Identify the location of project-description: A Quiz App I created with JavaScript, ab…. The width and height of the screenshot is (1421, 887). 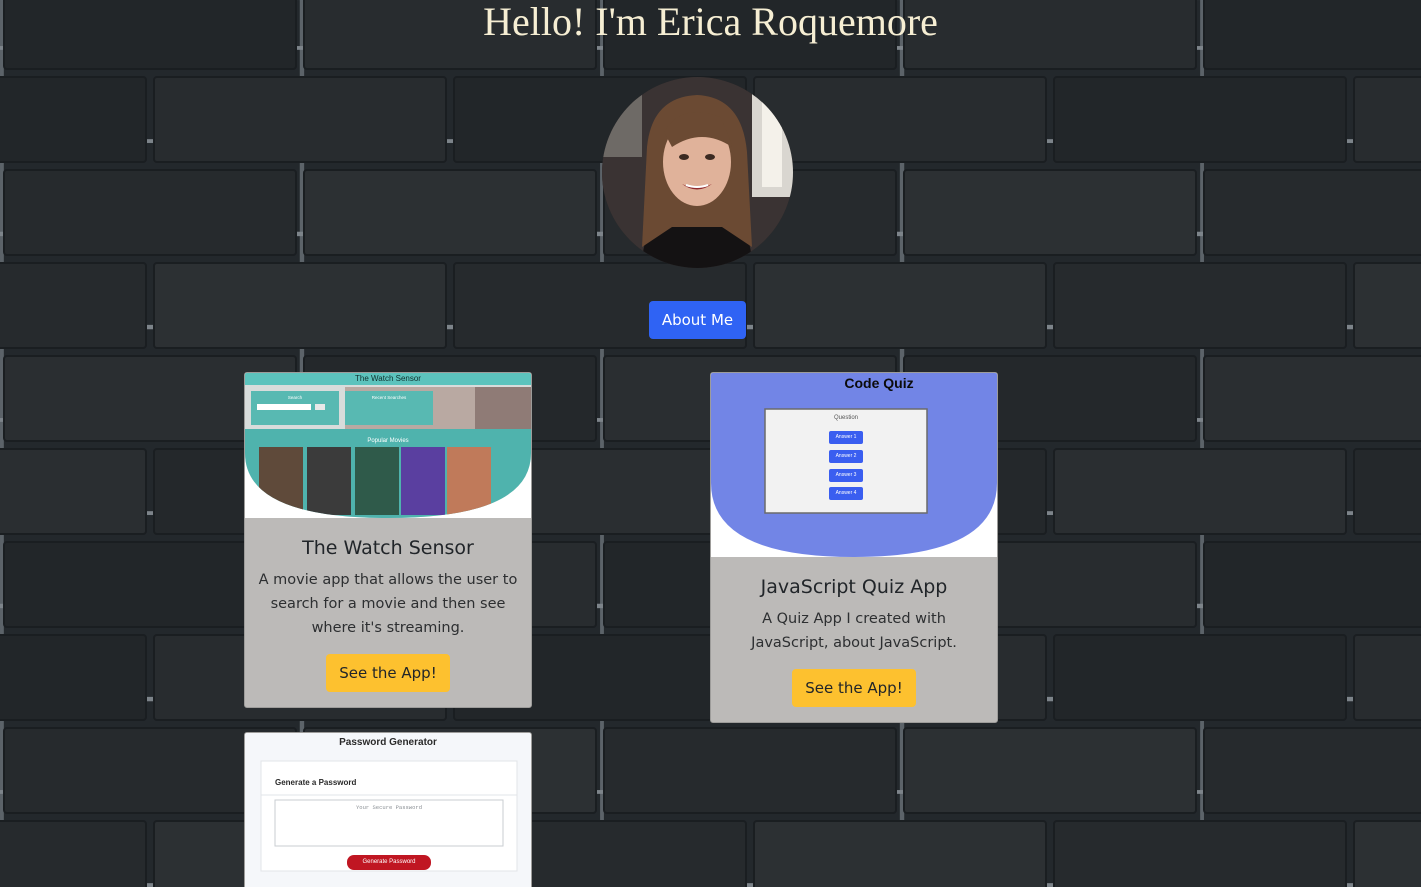
(854, 631).